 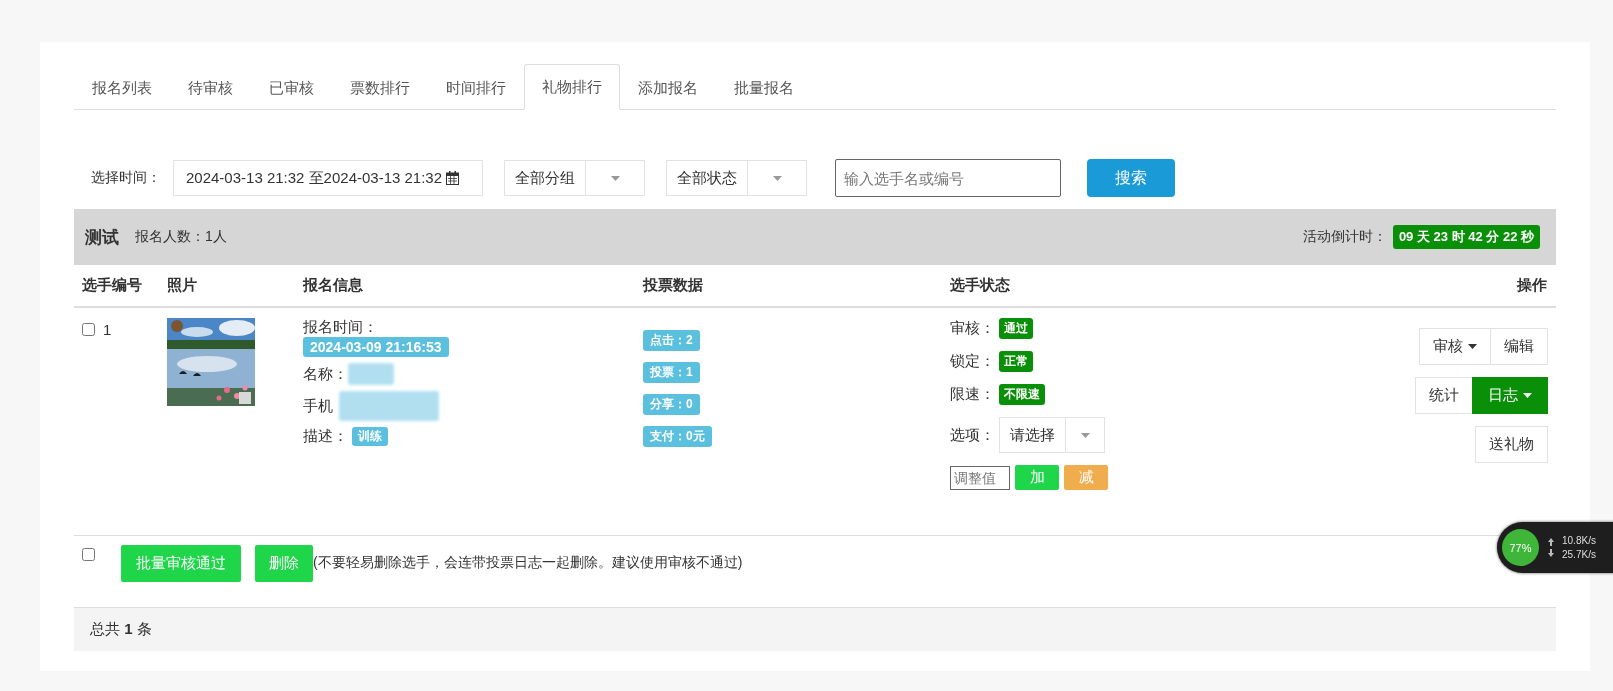 I want to click on countdown-label: 活动倒计时：, so click(x=1344, y=237).